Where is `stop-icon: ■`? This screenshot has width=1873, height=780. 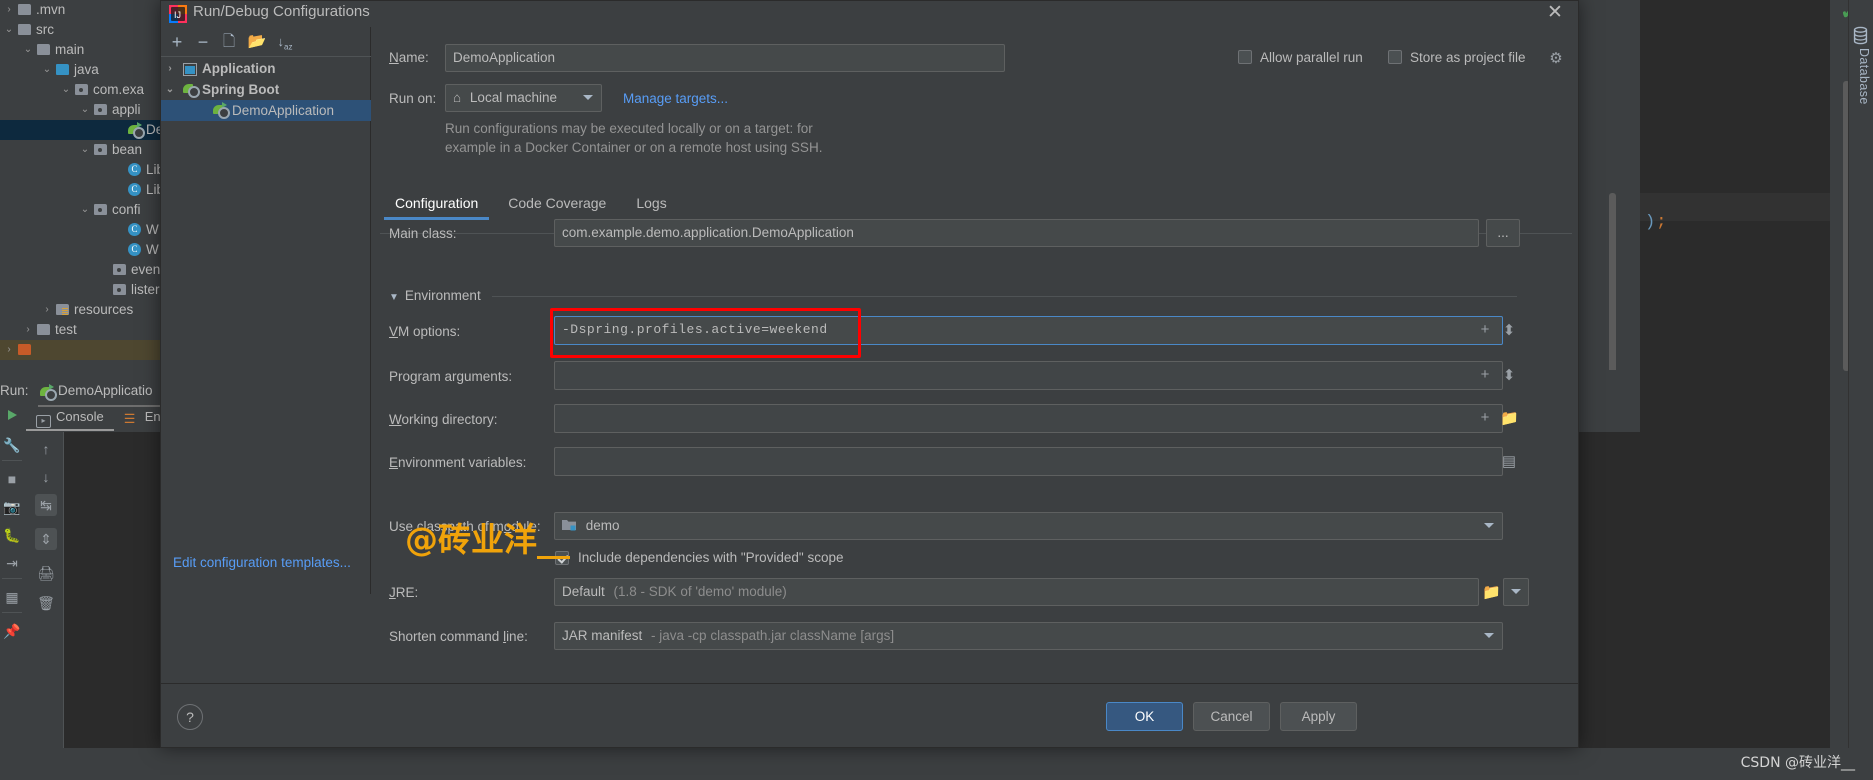
stop-icon: ■ is located at coordinates (12, 479).